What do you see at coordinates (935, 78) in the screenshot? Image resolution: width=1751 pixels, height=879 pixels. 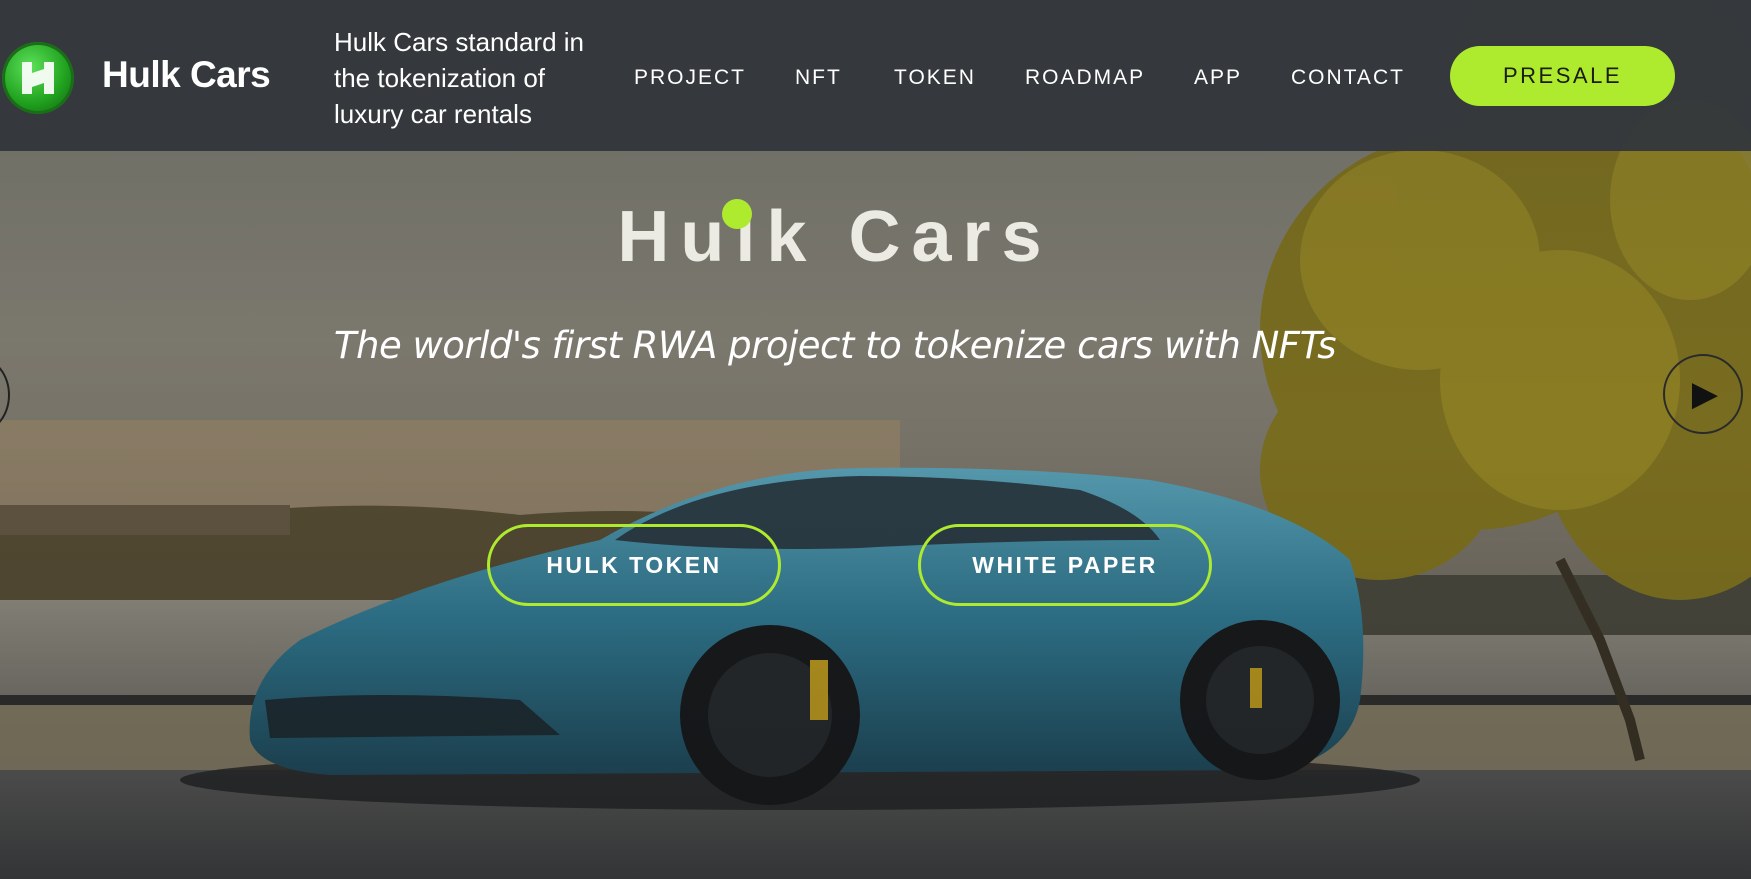 I see `nav-item-token: TOKEN` at bounding box center [935, 78].